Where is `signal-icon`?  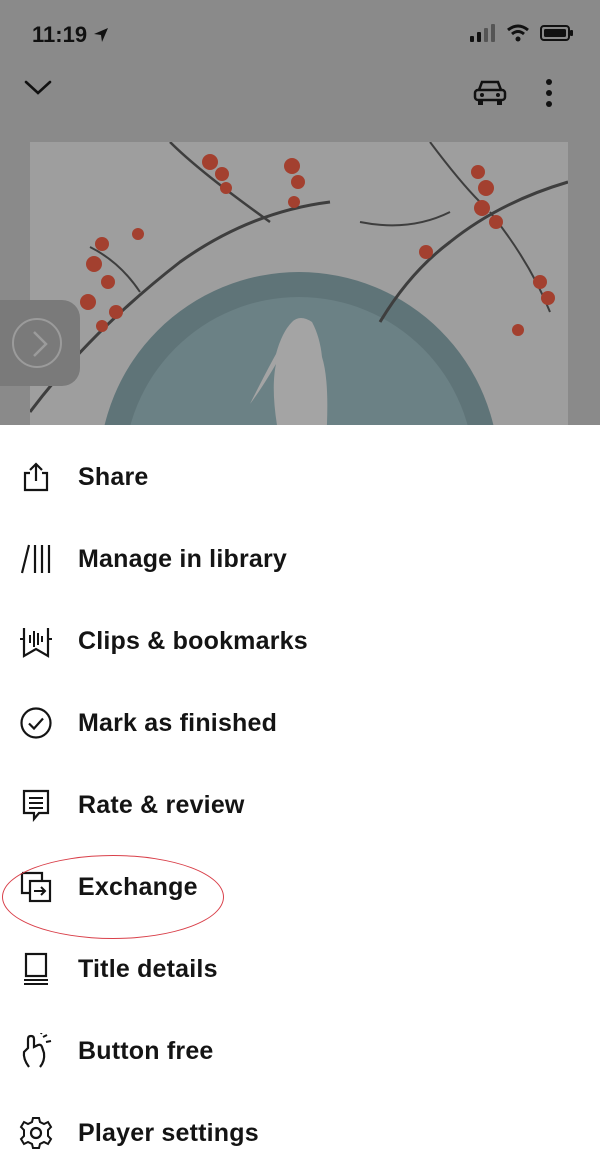 signal-icon is located at coordinates (482, 33).